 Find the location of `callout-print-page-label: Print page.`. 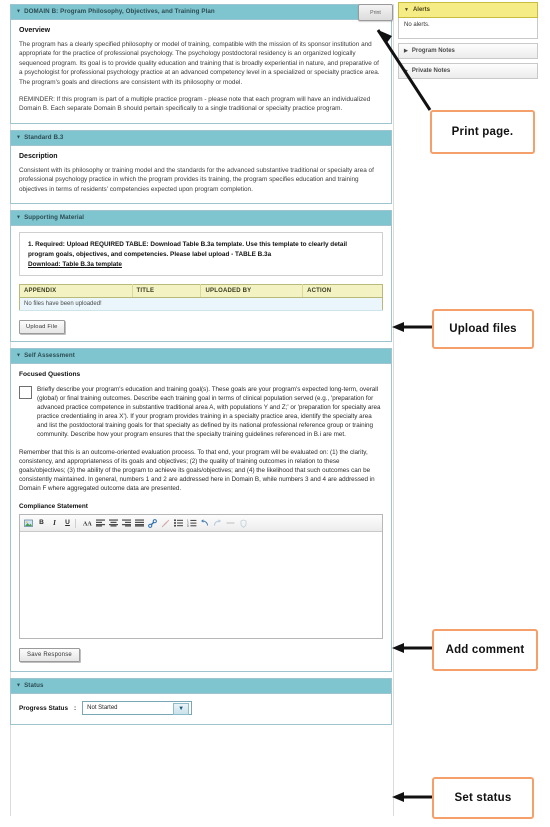

callout-print-page-label: Print page. is located at coordinates (482, 132).